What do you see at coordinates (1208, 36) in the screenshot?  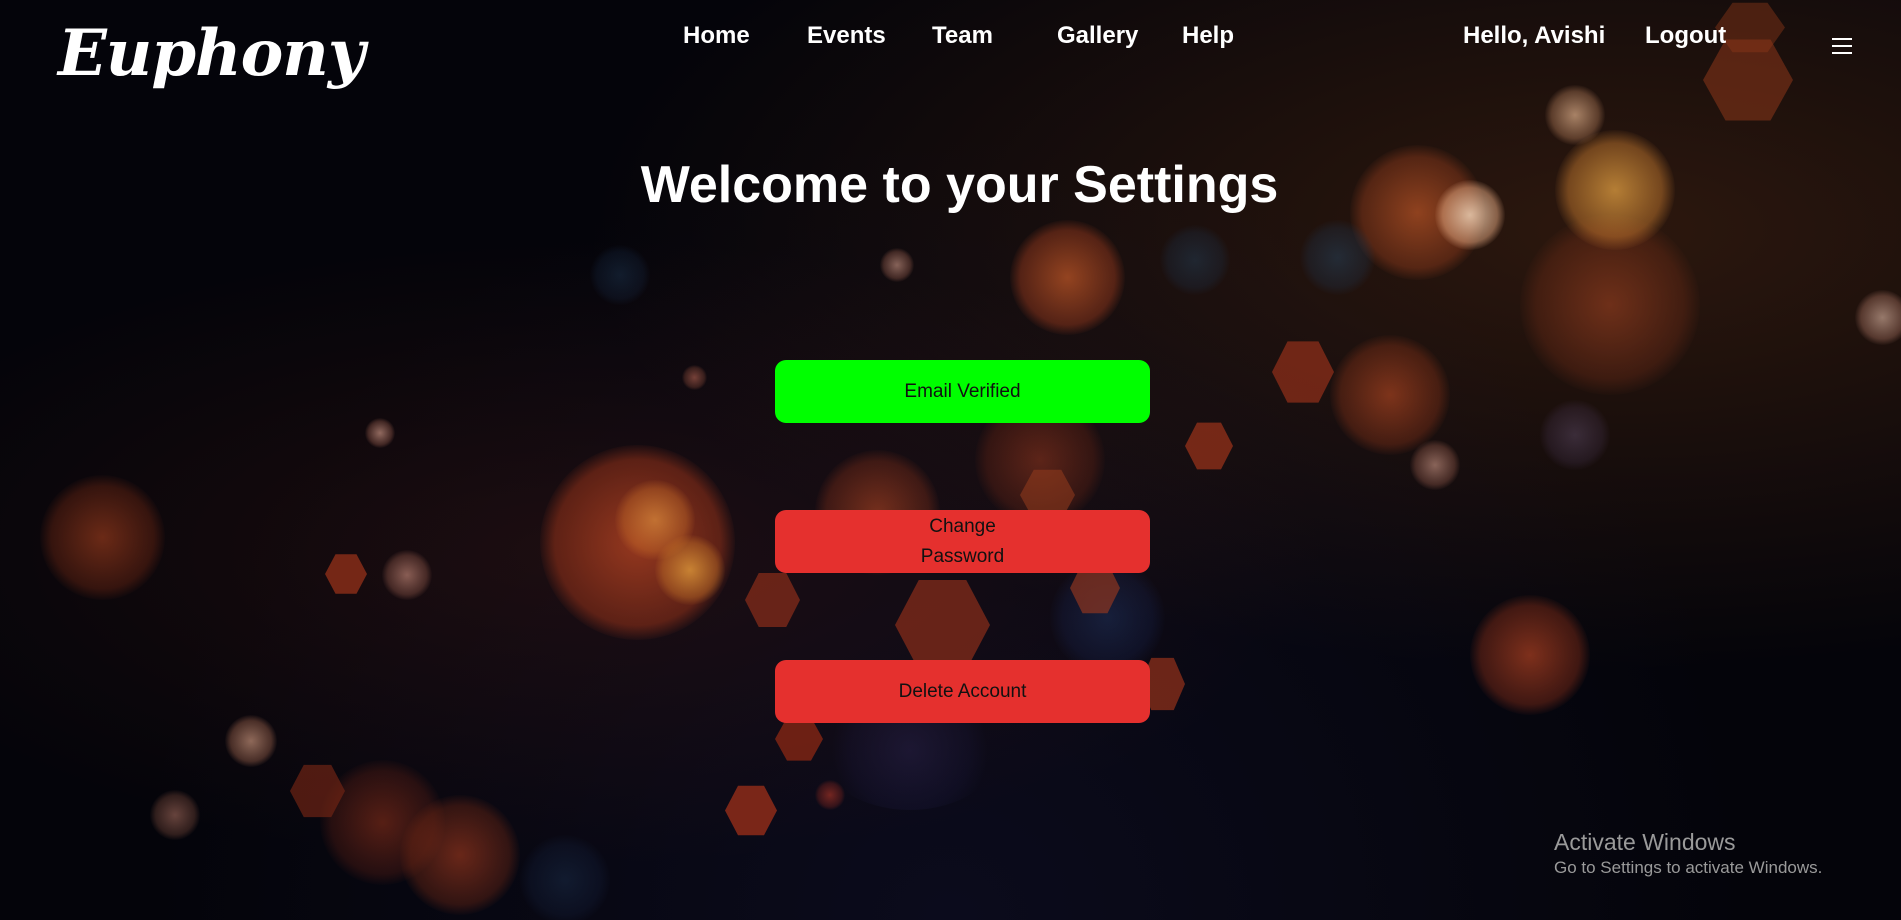 I see `nav-help-link: Help` at bounding box center [1208, 36].